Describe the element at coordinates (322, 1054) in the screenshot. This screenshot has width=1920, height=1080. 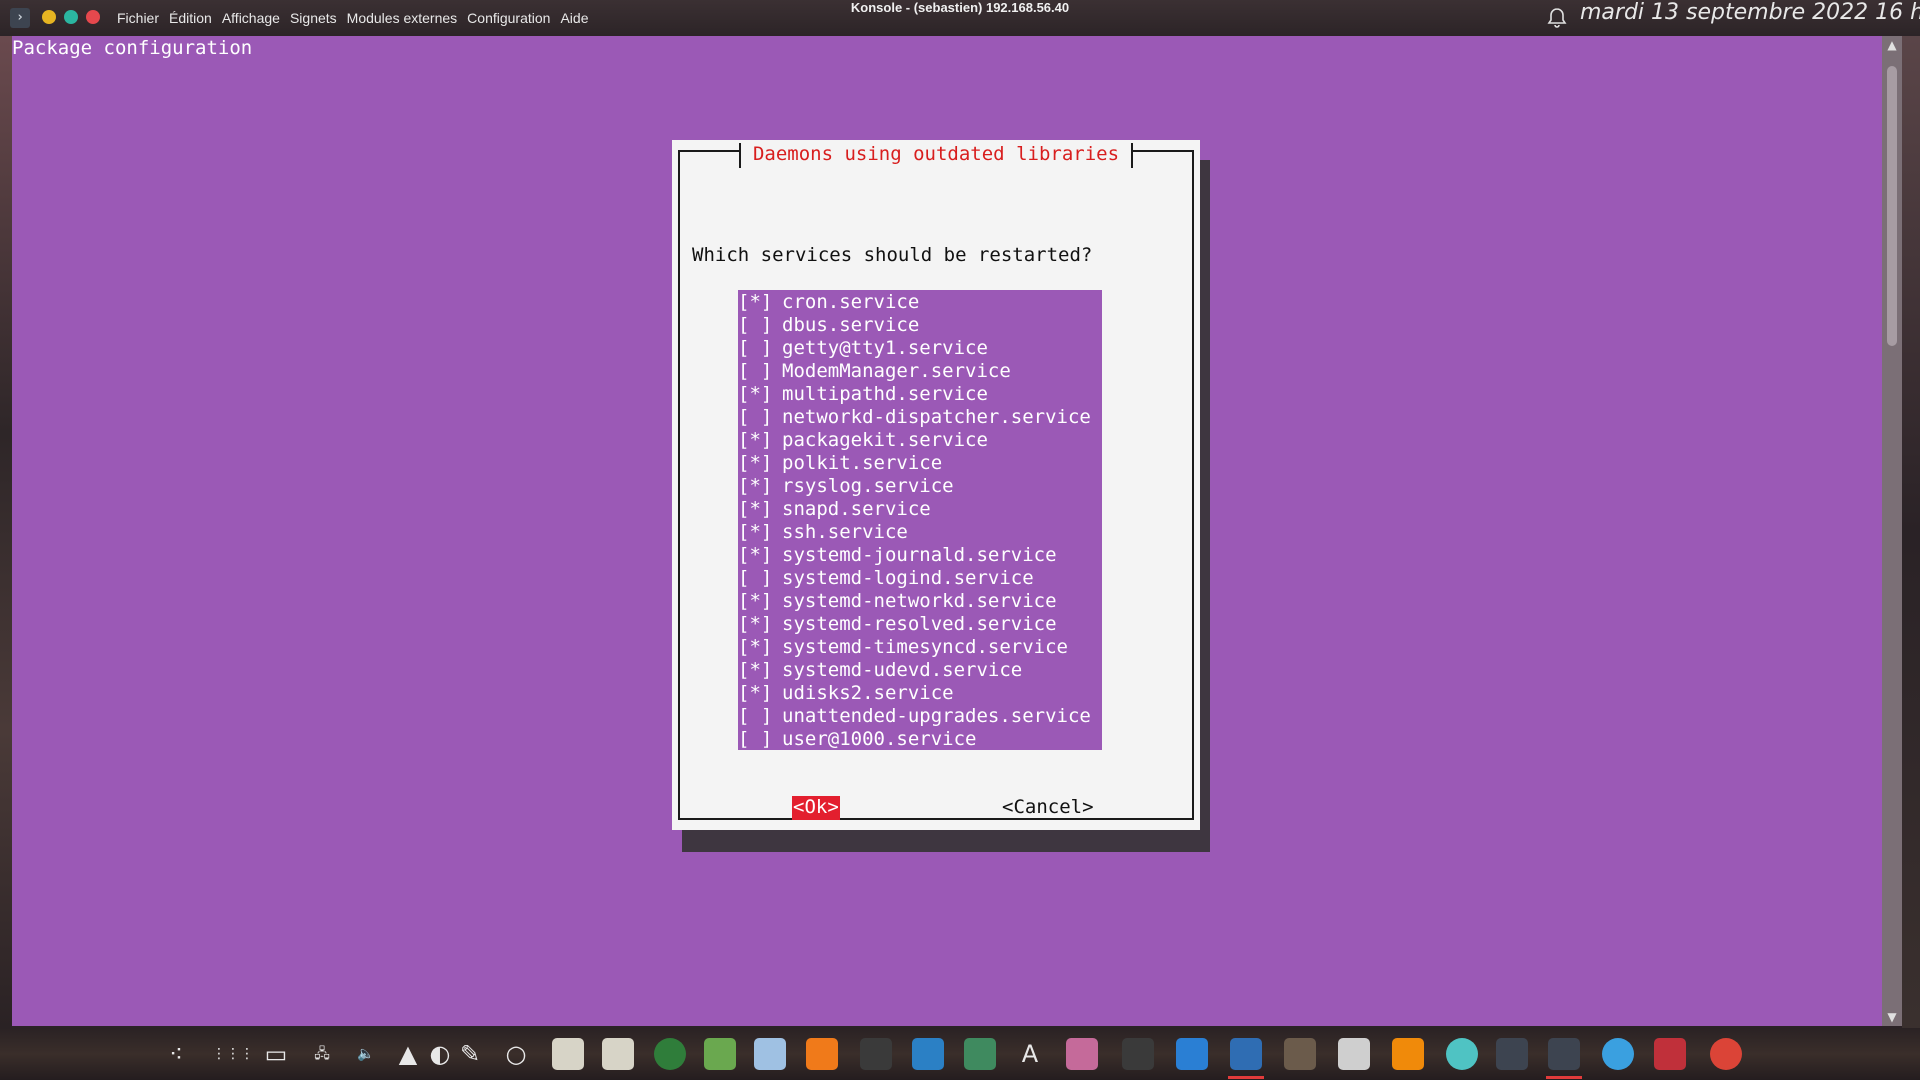
I see `network-icon: 🖧` at that location.